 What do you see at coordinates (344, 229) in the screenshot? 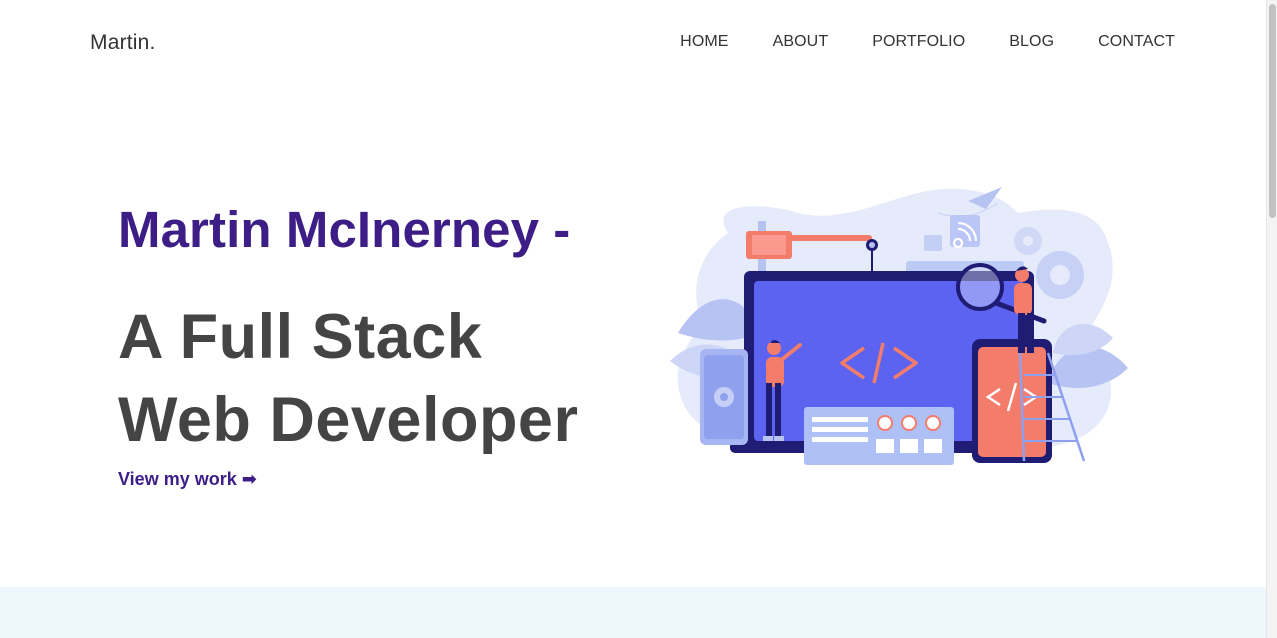
I see `hero-name: Martin McInerney -` at bounding box center [344, 229].